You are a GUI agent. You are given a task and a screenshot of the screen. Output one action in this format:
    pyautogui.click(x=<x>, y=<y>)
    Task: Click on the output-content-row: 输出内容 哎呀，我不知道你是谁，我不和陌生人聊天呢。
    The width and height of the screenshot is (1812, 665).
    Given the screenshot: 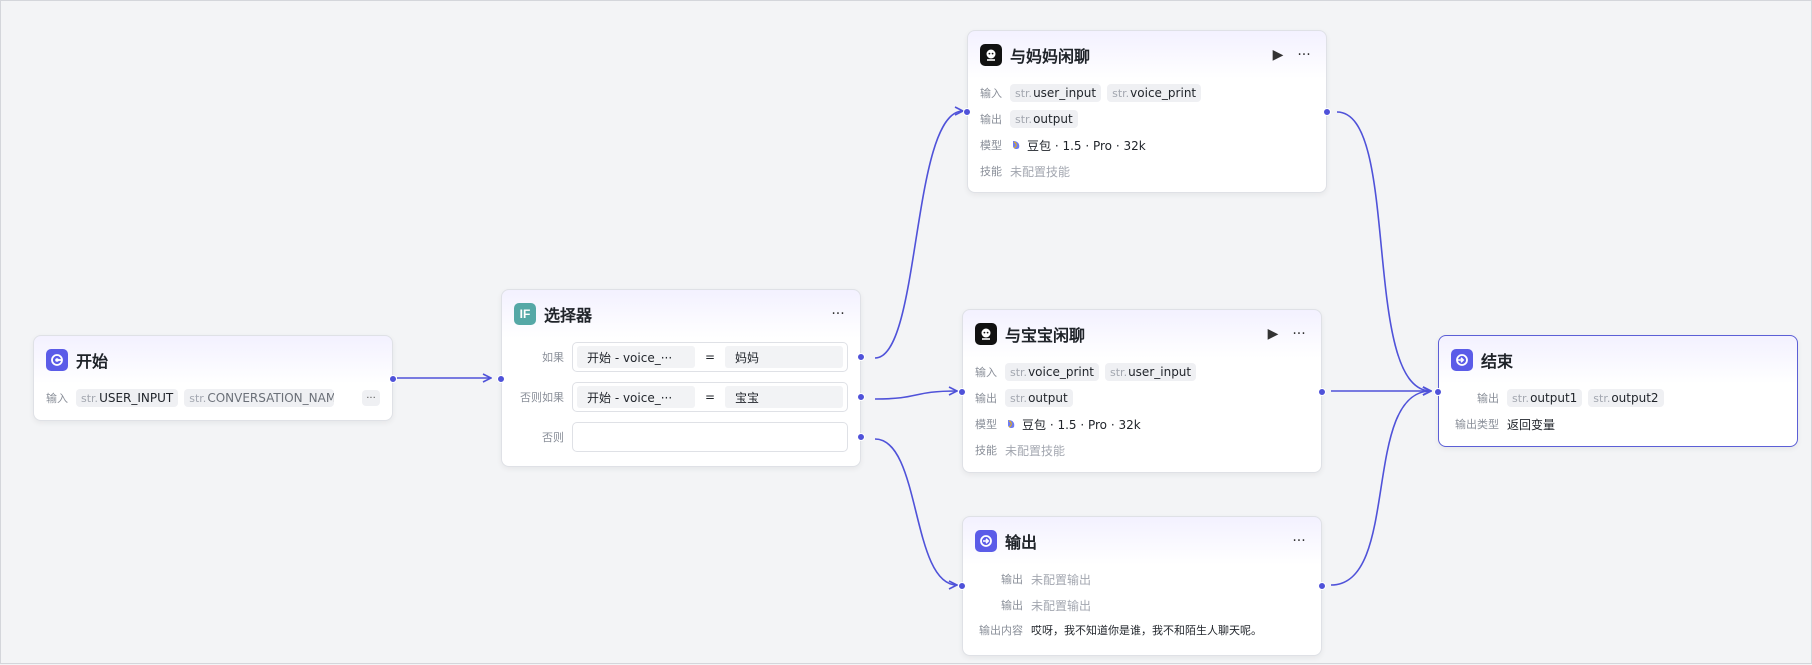 What is the action you would take?
    pyautogui.click(x=1142, y=630)
    